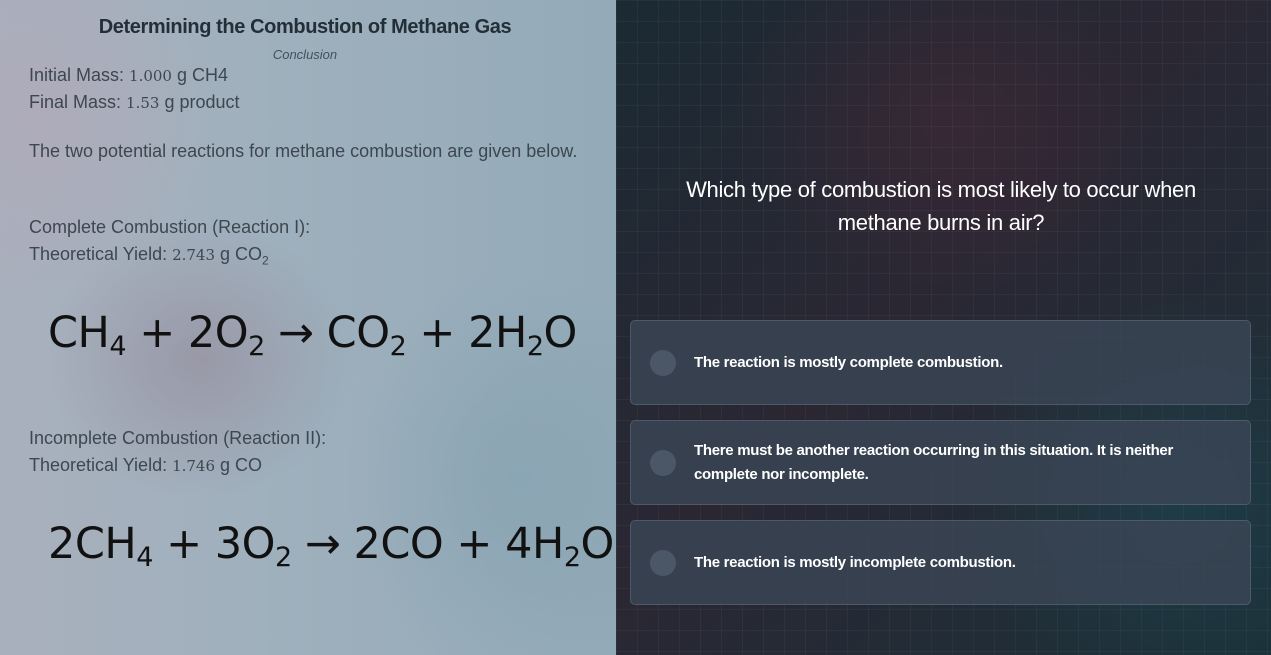 This screenshot has height=655, width=1271. I want to click on complete-combustion-heading: Complete Combustion (Reaction I):, so click(170, 227).